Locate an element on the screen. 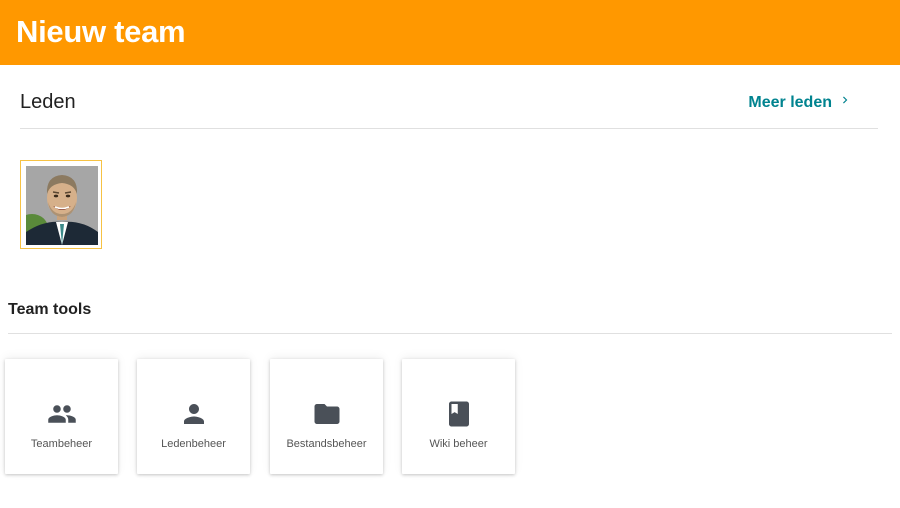 The image size is (900, 508). app-header: Nieuw team is located at coordinates (450, 32).